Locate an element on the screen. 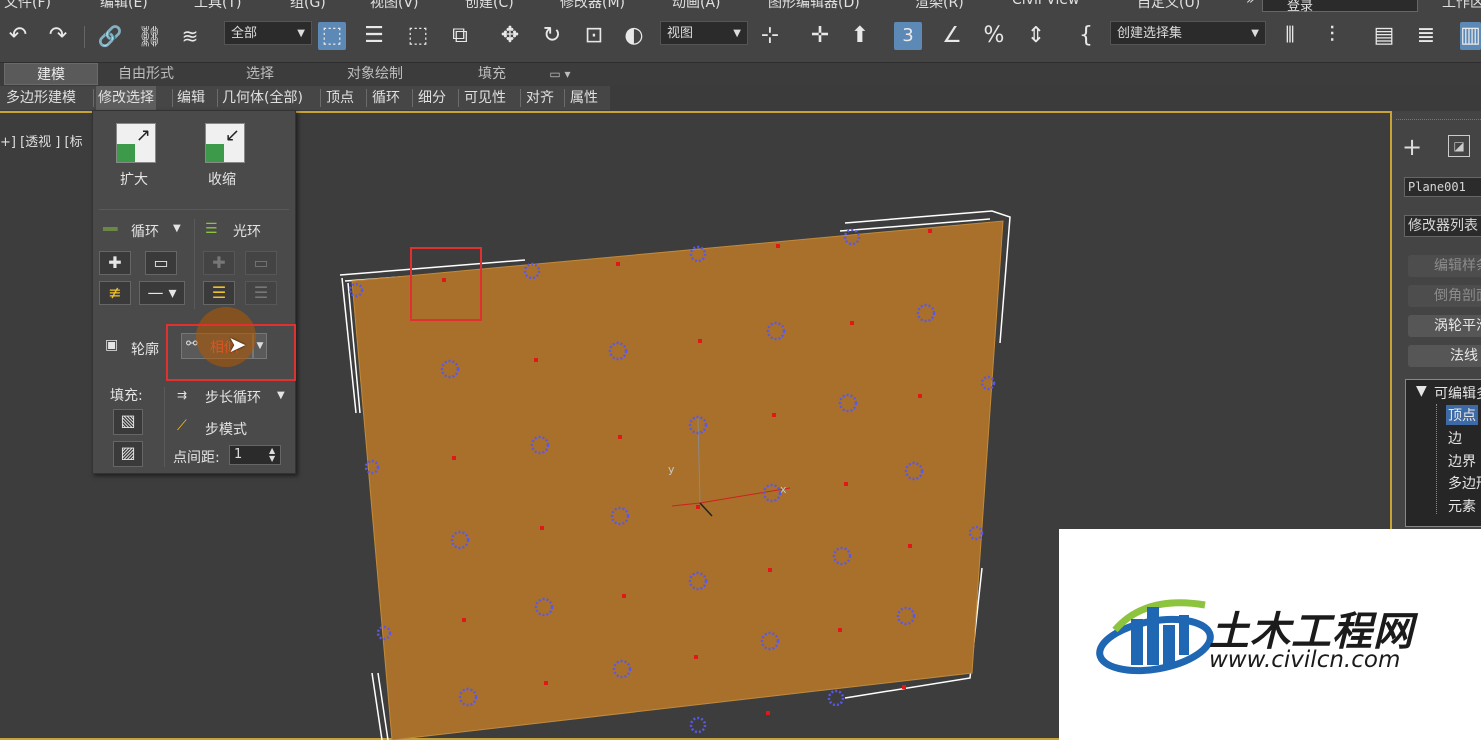  subtab-modify-selection: 修改选择 is located at coordinates (126, 98).